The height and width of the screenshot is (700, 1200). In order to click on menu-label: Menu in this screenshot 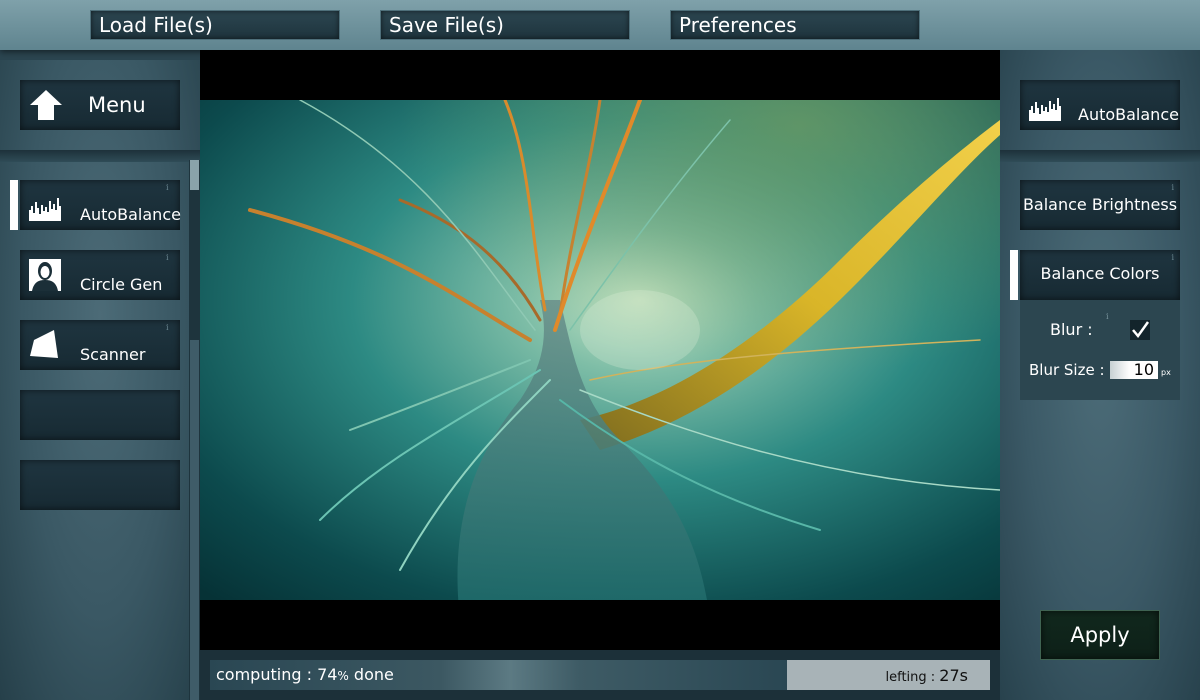, I will do `click(117, 105)`.